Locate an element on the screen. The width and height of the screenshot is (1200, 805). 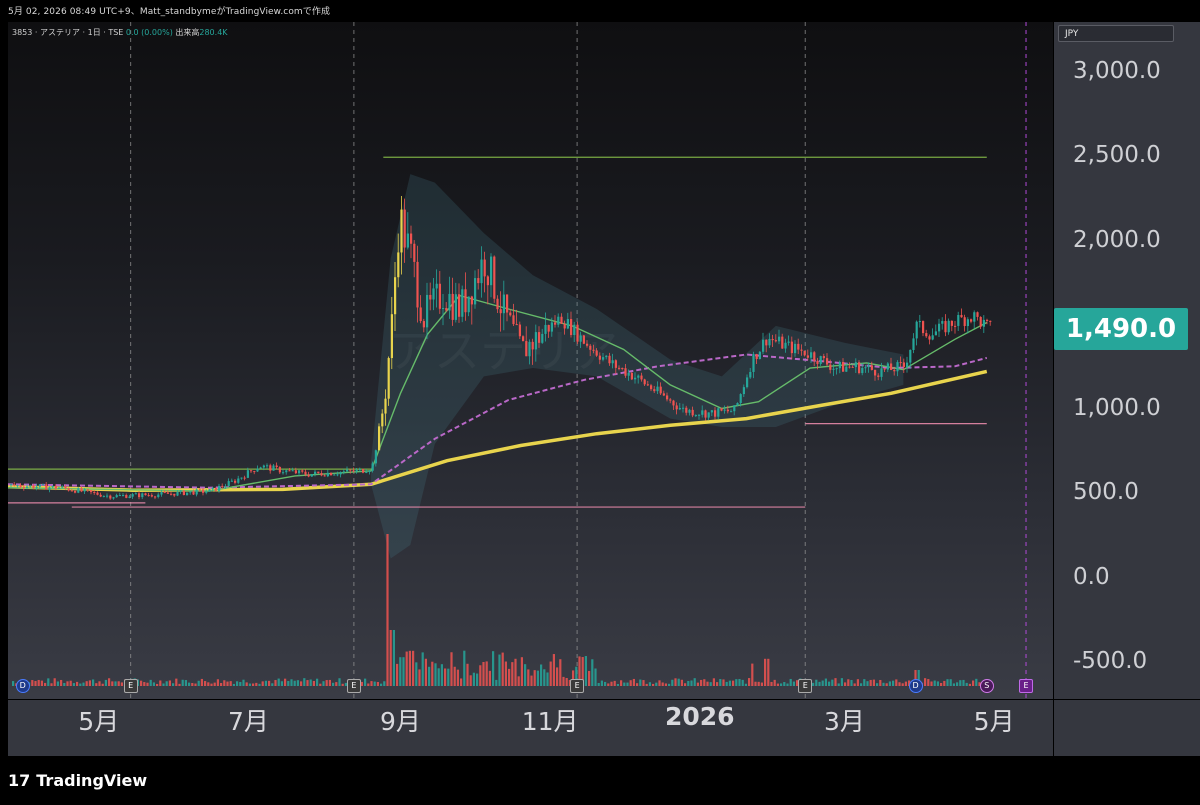
symbol-title: 3853 · アステリア · 1日 · TSE is located at coordinates (68, 32).